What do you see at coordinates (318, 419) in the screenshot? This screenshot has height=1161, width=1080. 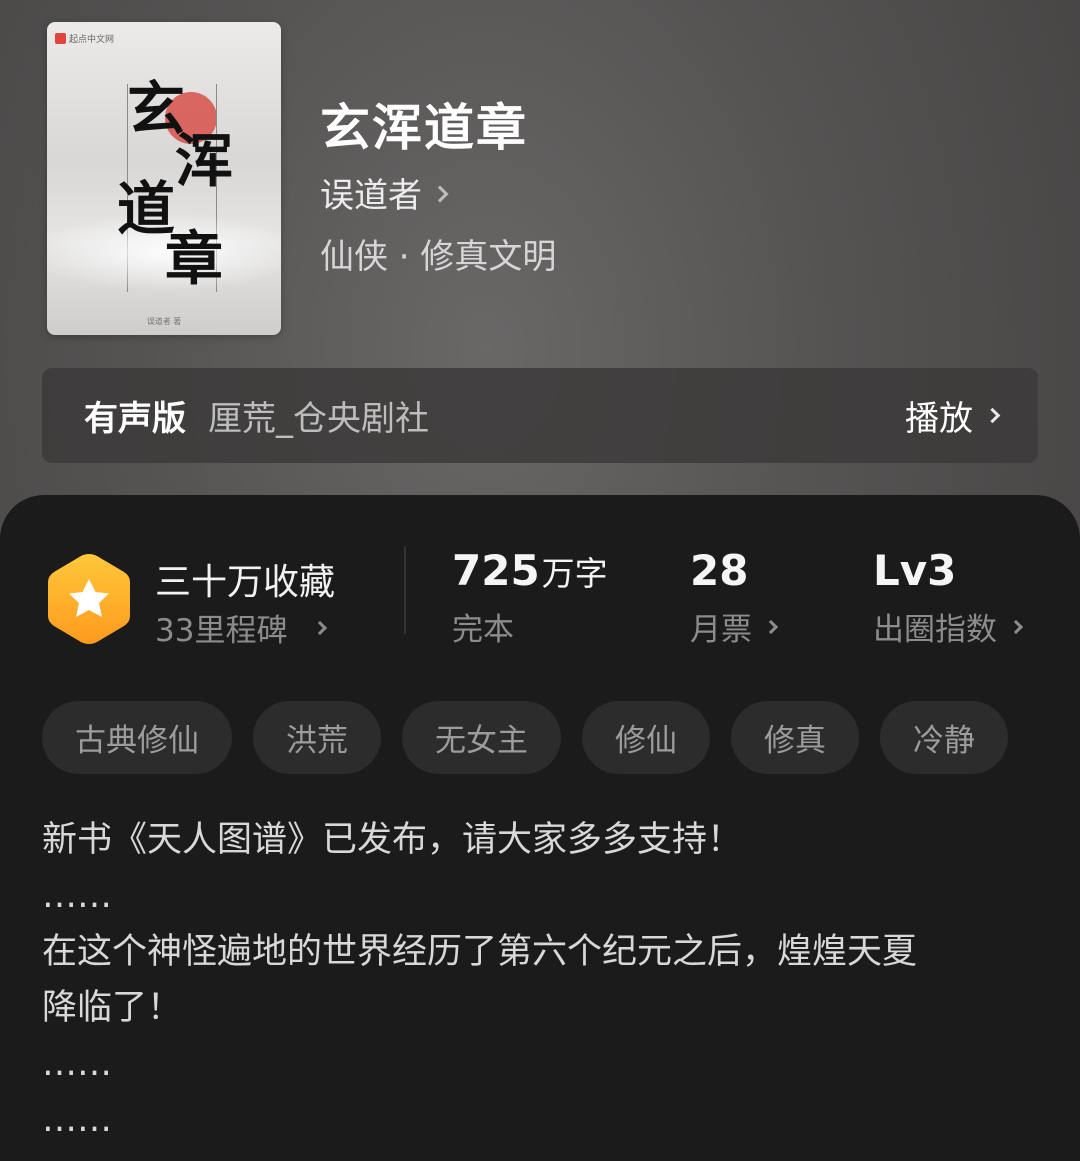 I see `audio-narrator: 厘荒_仓央剧社` at bounding box center [318, 419].